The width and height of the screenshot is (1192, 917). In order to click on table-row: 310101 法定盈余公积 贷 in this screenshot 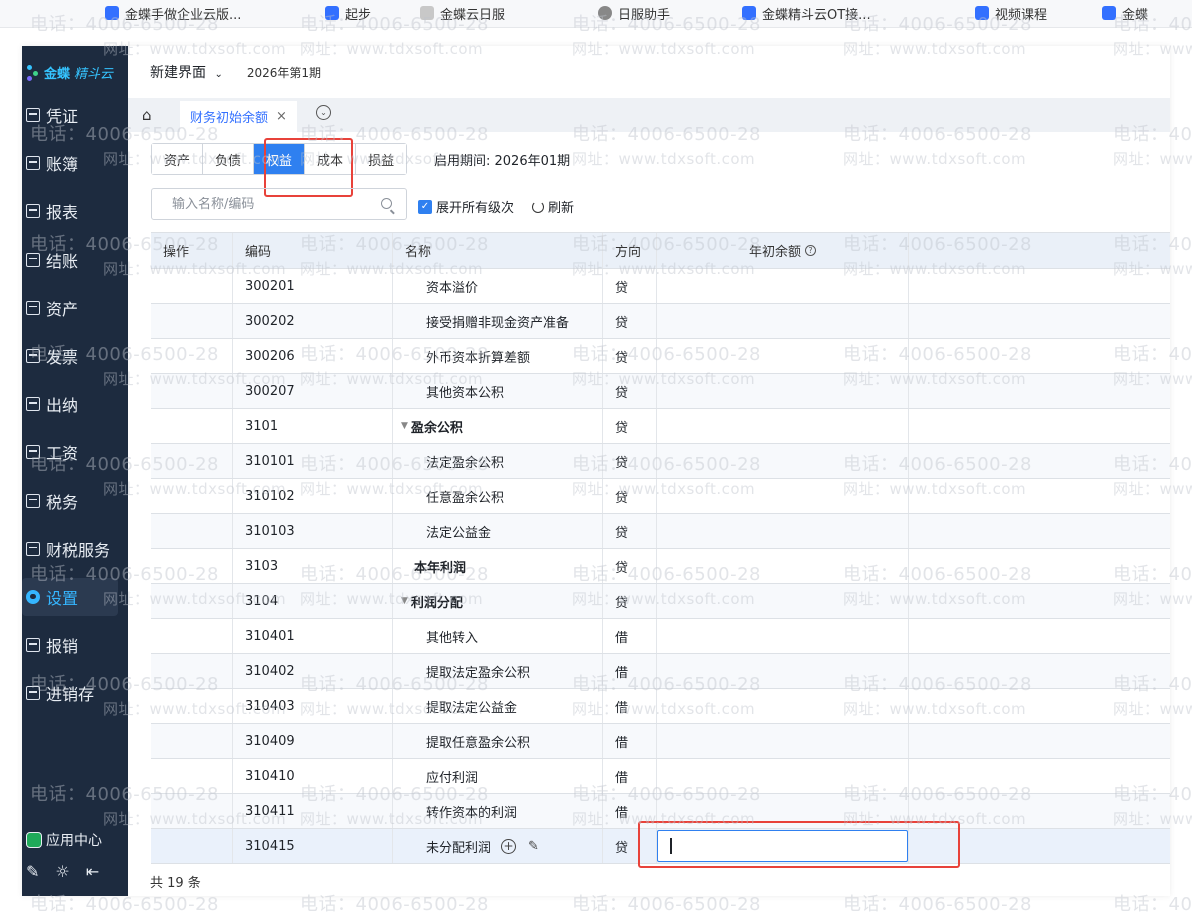, I will do `click(660, 461)`.